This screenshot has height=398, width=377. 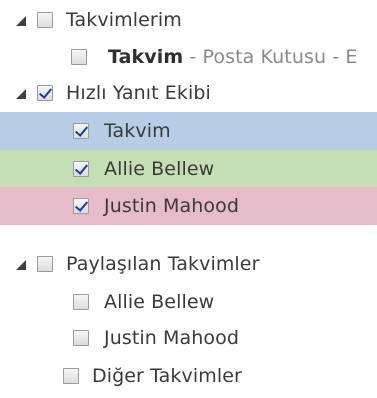 What do you see at coordinates (45, 93) in the screenshot?
I see `team-checkbox` at bounding box center [45, 93].